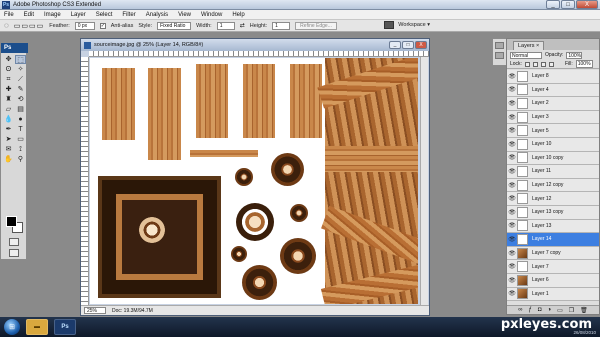  What do you see at coordinates (20, 159) in the screenshot?
I see `zoom-tool-icon: ⚲` at bounding box center [20, 159].